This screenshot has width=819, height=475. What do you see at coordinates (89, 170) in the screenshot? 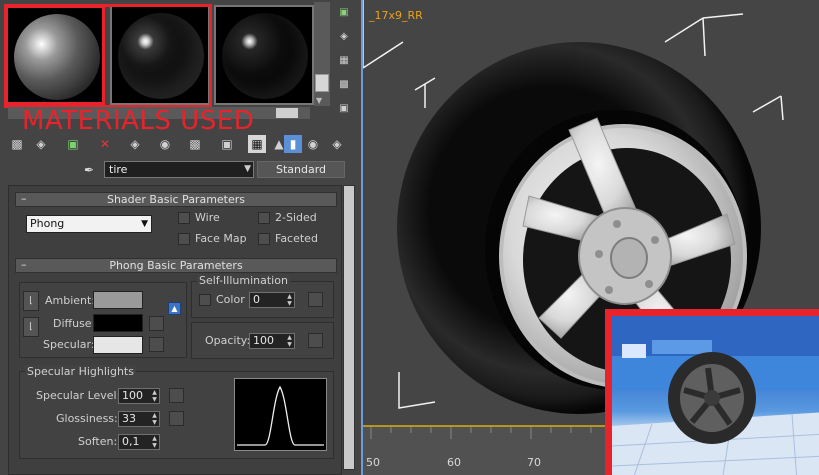
I see `eyedropper-icon: ✒` at bounding box center [89, 170].